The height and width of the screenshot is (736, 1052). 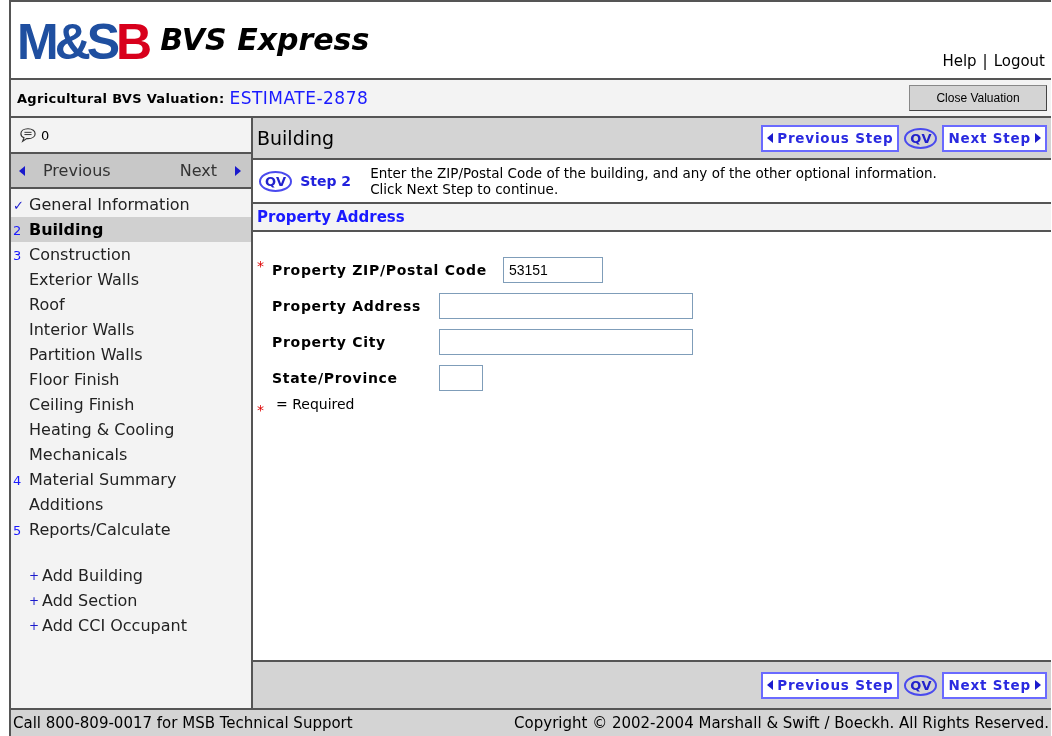 What do you see at coordinates (1019, 61) in the screenshot?
I see `header-link: Logout` at bounding box center [1019, 61].